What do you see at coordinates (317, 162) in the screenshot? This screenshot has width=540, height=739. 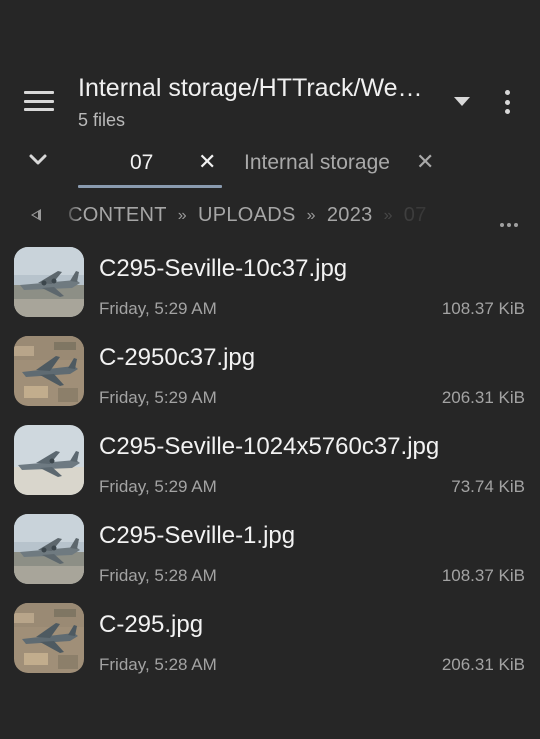 I see `tab-label: Internal storage` at bounding box center [317, 162].